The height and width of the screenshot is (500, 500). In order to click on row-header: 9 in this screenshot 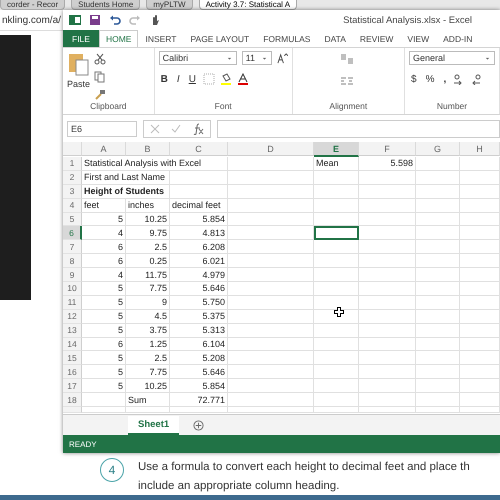, I will do `click(72, 275)`.